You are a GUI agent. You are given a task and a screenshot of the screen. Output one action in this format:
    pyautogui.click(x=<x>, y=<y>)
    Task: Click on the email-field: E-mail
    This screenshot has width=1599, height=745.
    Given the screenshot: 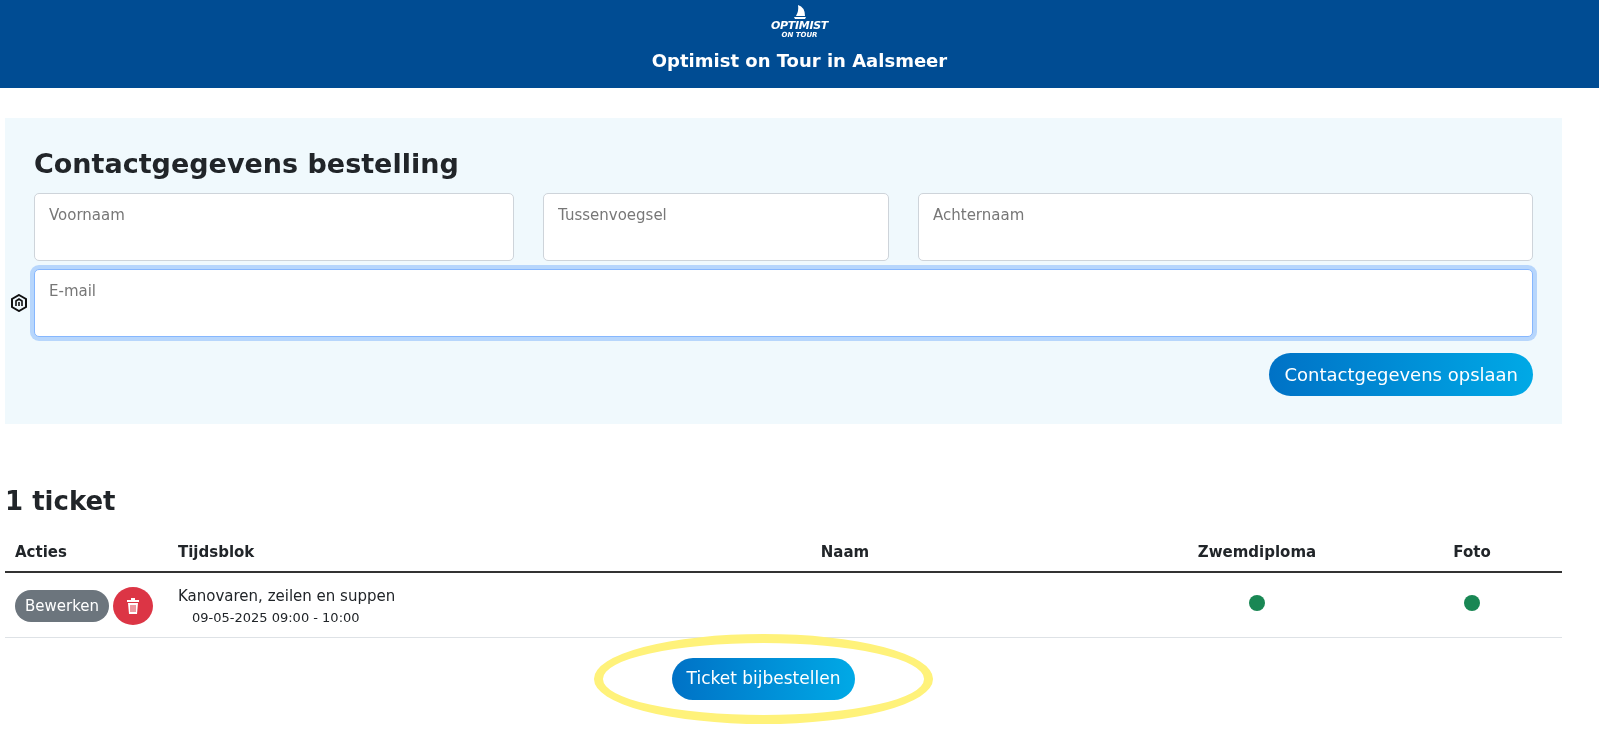 What is the action you would take?
    pyautogui.click(x=783, y=302)
    